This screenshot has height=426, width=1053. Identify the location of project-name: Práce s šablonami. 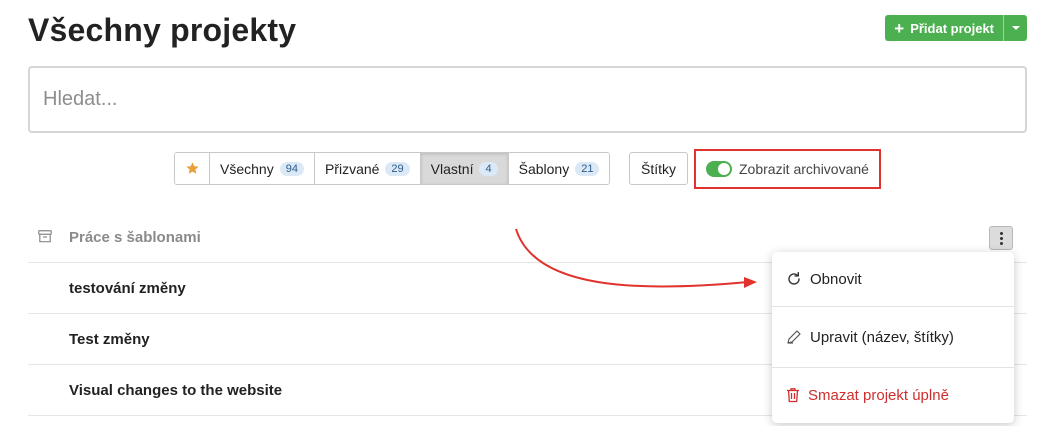
(135, 237).